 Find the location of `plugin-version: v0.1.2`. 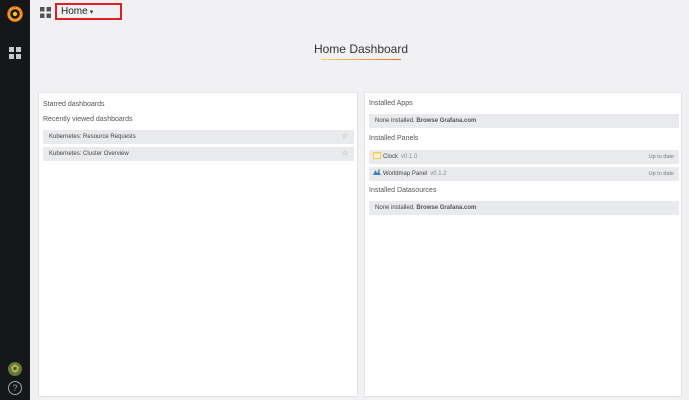

plugin-version: v0.1.2 is located at coordinates (438, 174).